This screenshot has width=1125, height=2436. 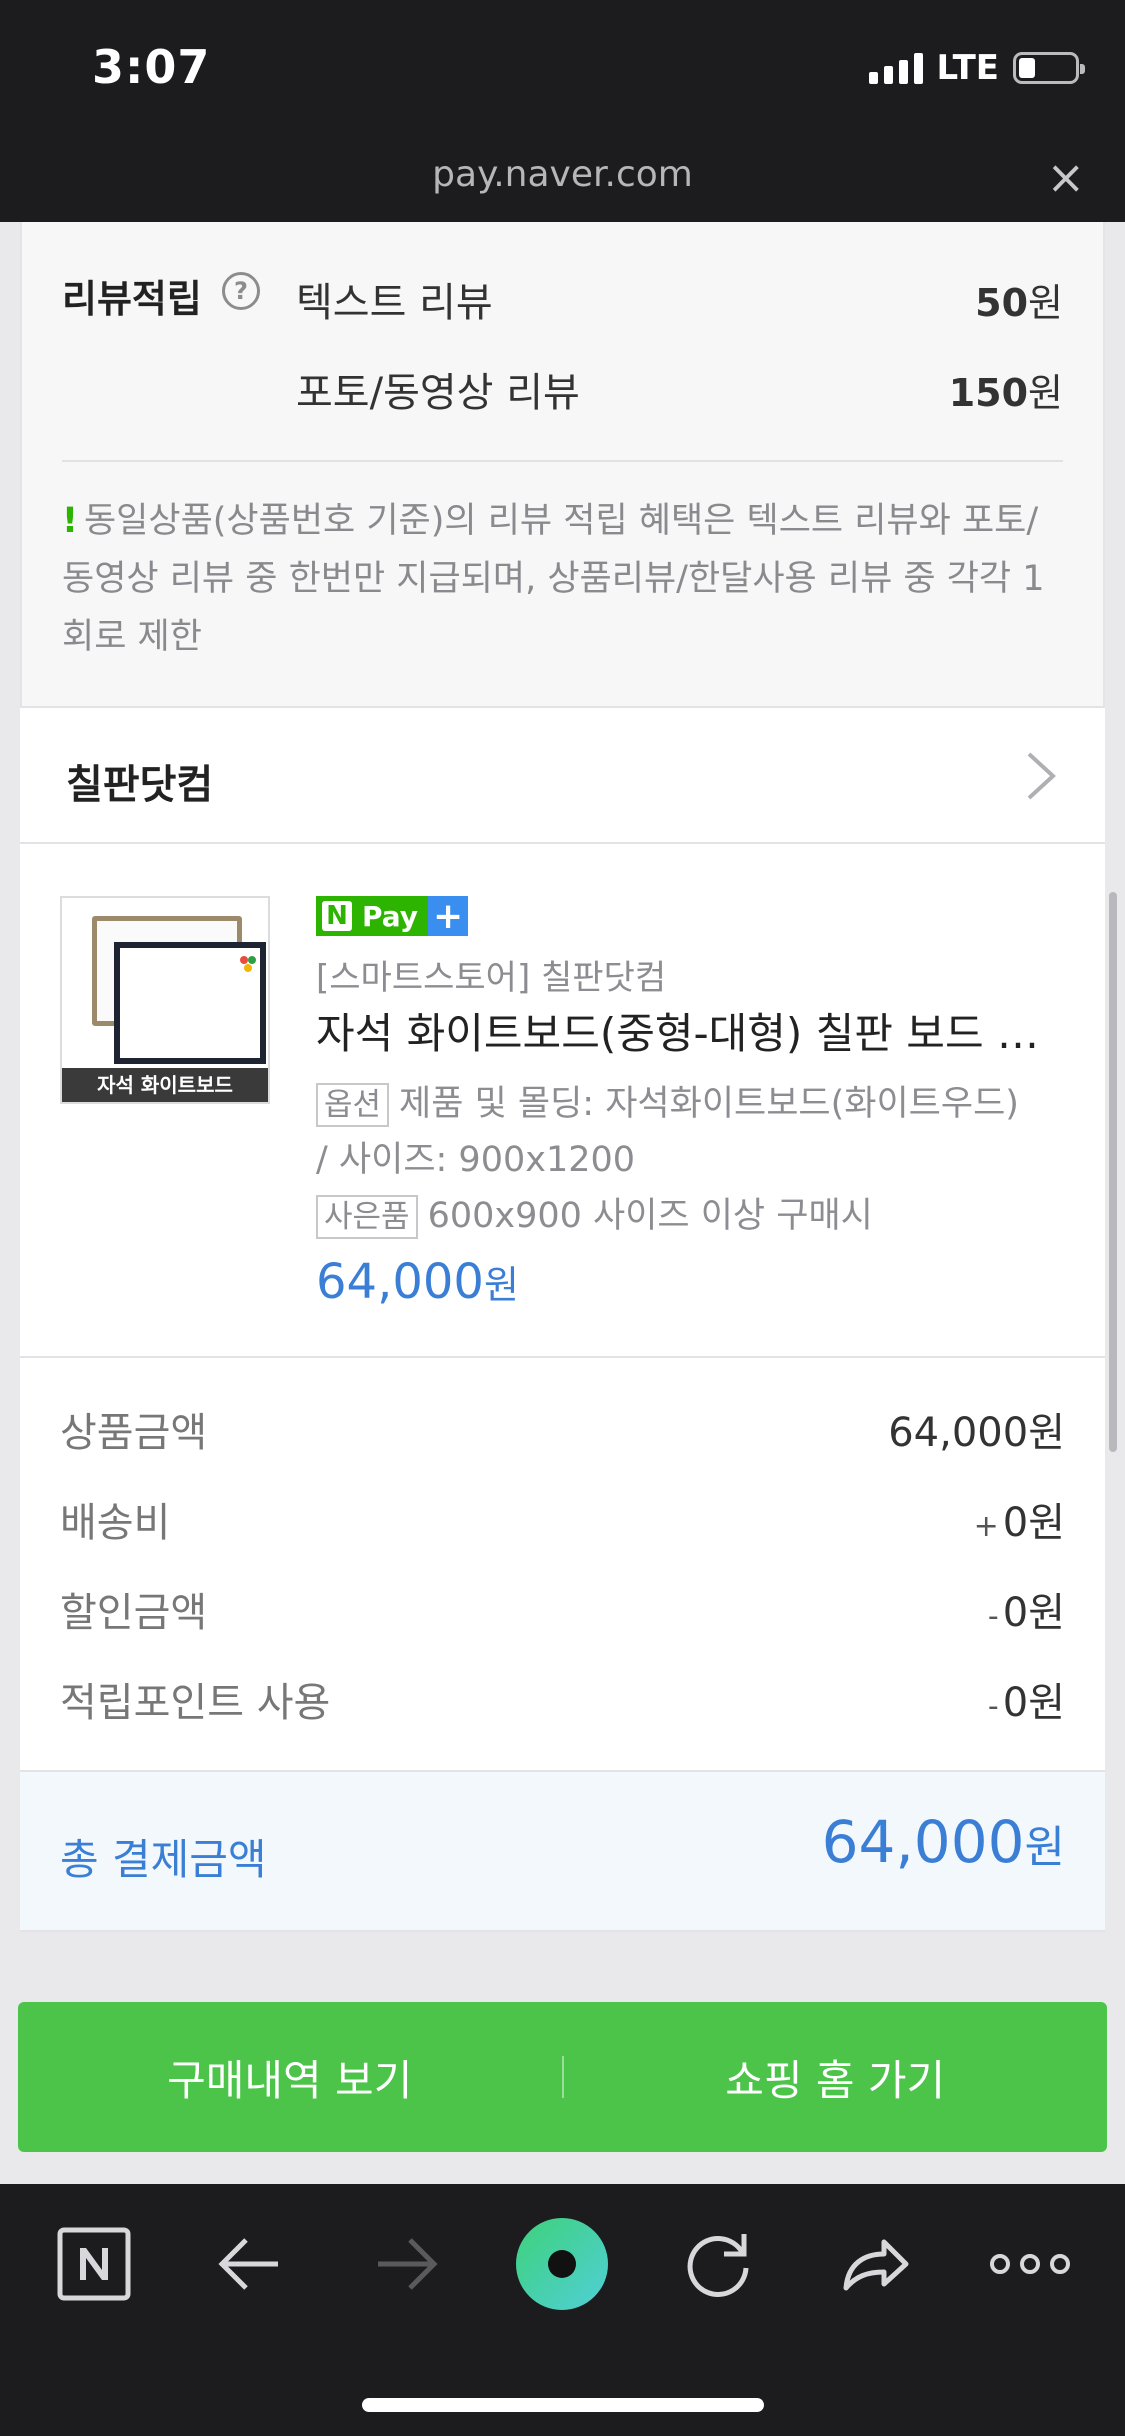 What do you see at coordinates (132, 299) in the screenshot?
I see `review-heading: 리뷰적립` at bounding box center [132, 299].